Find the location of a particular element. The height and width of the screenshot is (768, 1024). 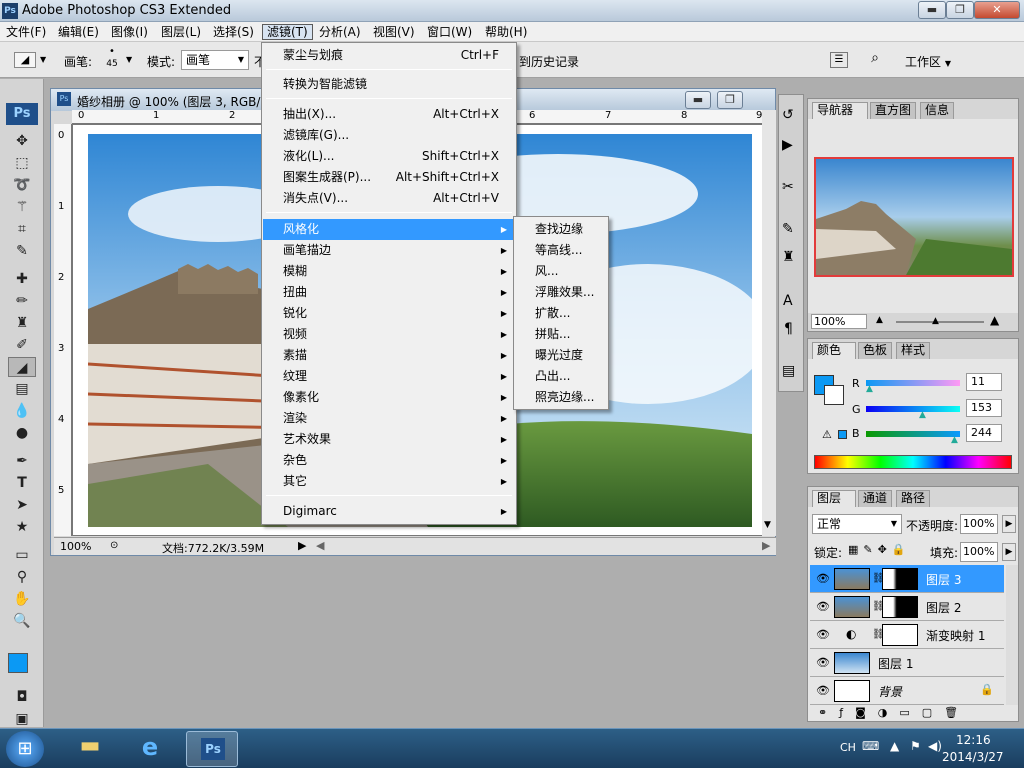

tab-info: 信息 is located at coordinates (937, 110).